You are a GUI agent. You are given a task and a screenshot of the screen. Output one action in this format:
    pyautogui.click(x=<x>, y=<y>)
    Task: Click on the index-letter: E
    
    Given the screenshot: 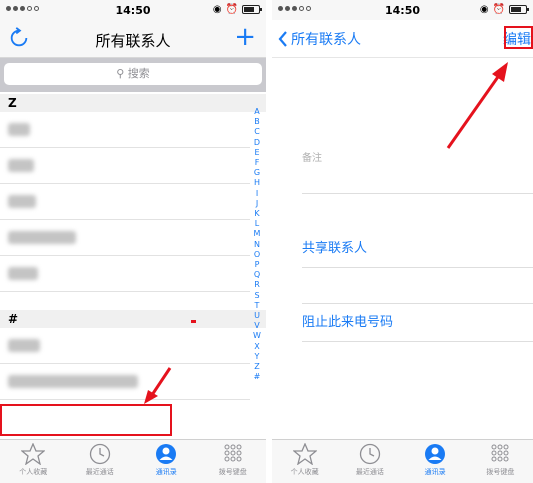 What is the action you would take?
    pyautogui.click(x=257, y=153)
    